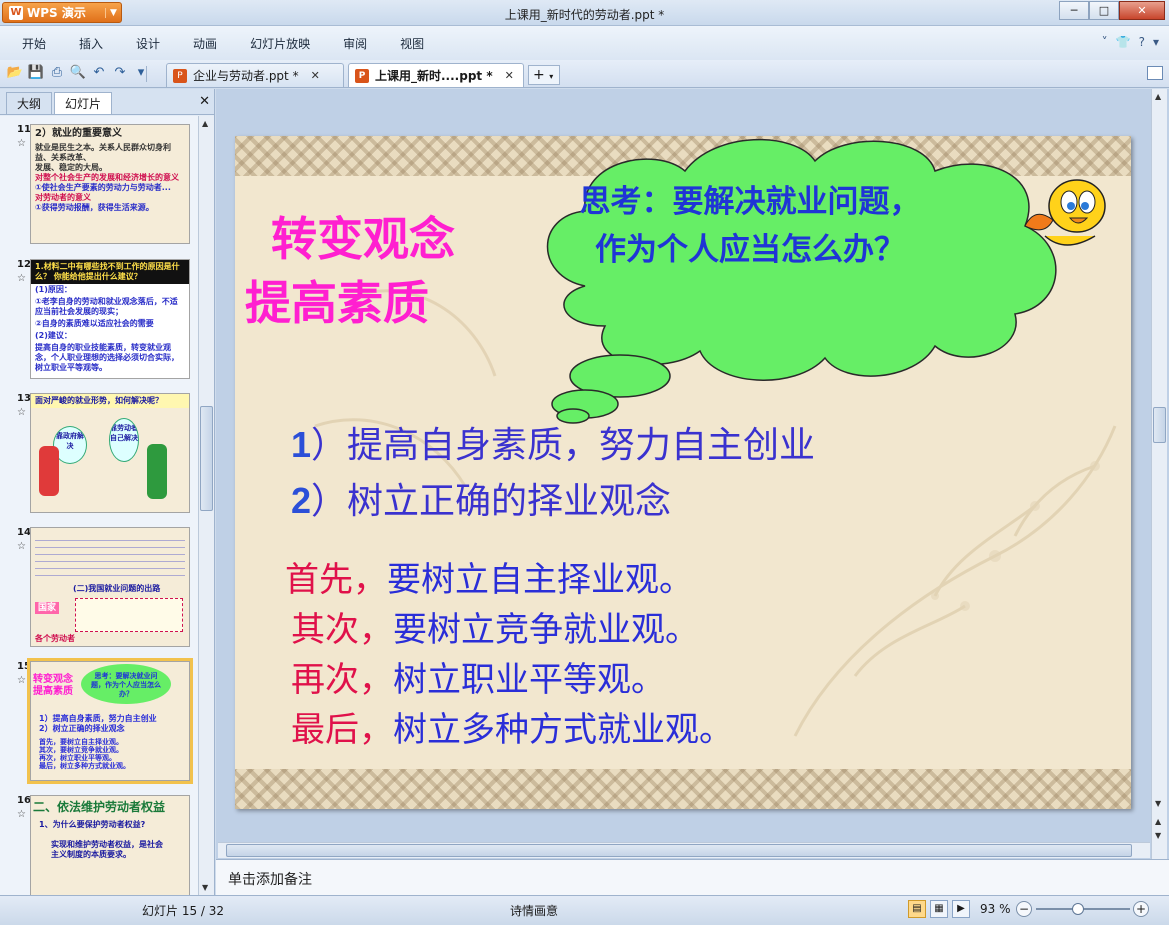 The image size is (1169, 925). Describe the element at coordinates (205, 43) in the screenshot. I see `menu-animation: 动画` at that location.